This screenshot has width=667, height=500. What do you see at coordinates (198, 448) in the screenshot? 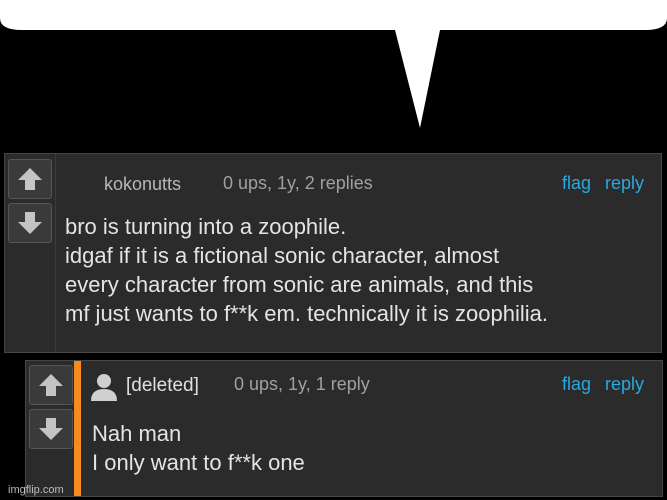
I see `reply-text: Nah man I only want to f**k one` at bounding box center [198, 448].